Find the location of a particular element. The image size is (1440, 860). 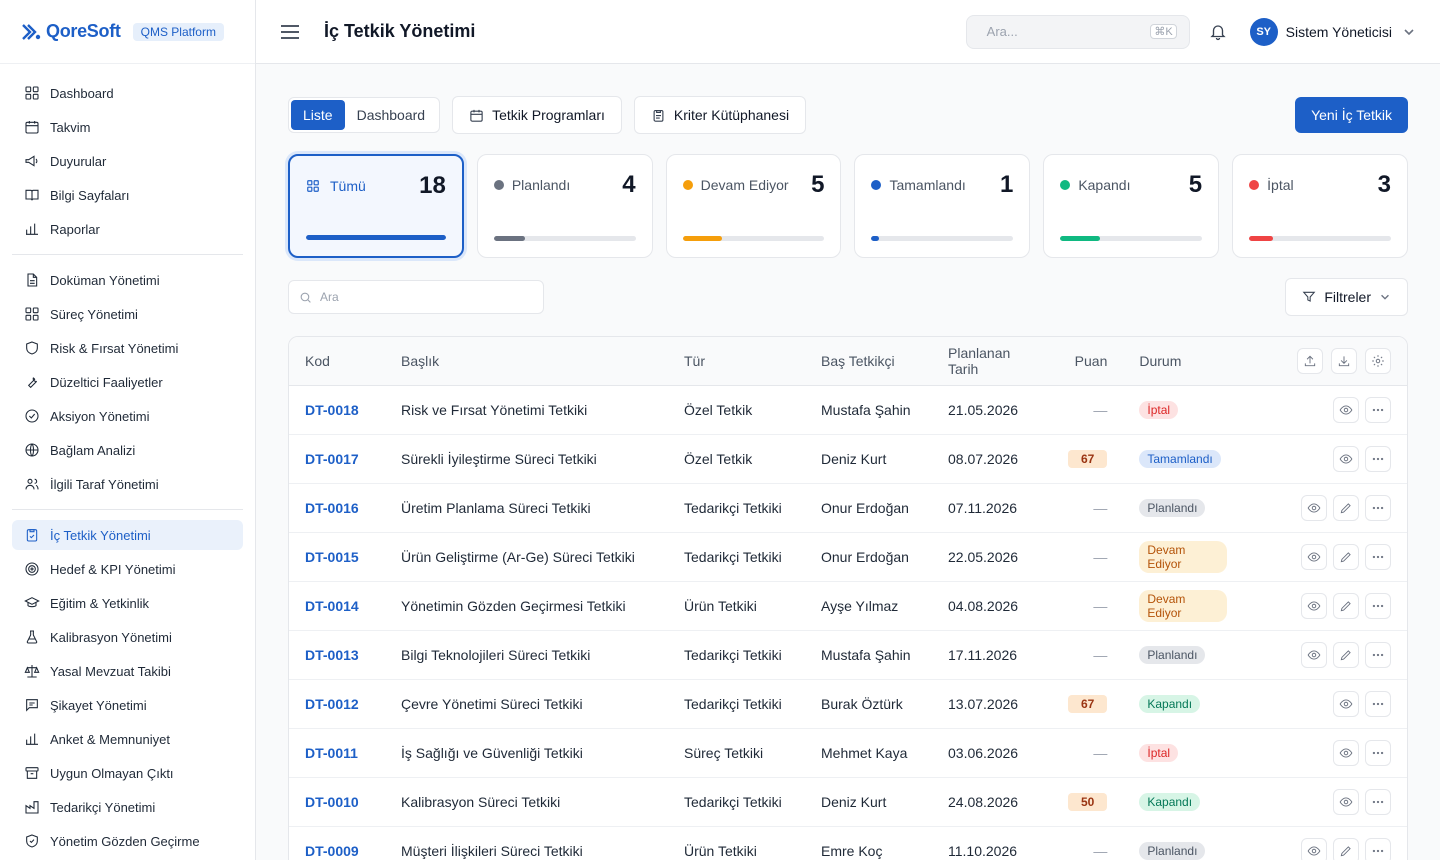

audit-code-link: DT-0011 is located at coordinates (337, 753).